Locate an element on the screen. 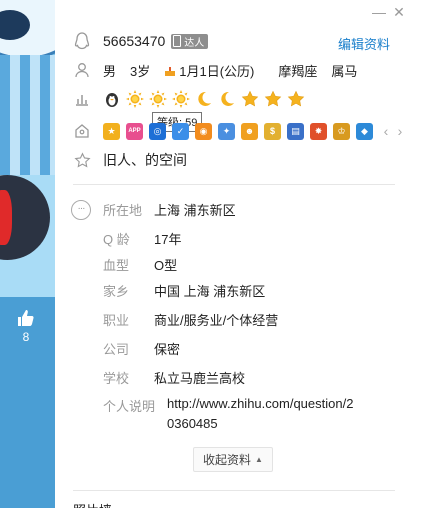 Image resolution: width=430 pixels, height=508 pixels. birthday-text: 1月1日(公历) is located at coordinates (217, 71).